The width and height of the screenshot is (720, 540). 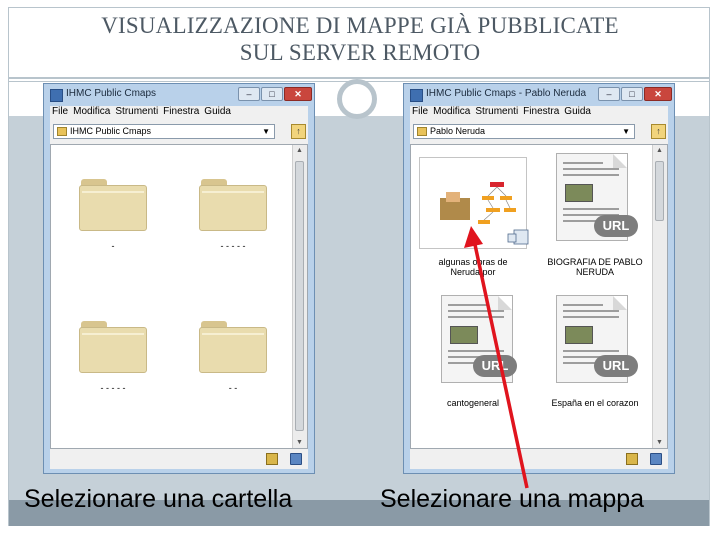 What do you see at coordinates (158, 499) in the screenshot?
I see `caption-left: Selezionare una cartella` at bounding box center [158, 499].